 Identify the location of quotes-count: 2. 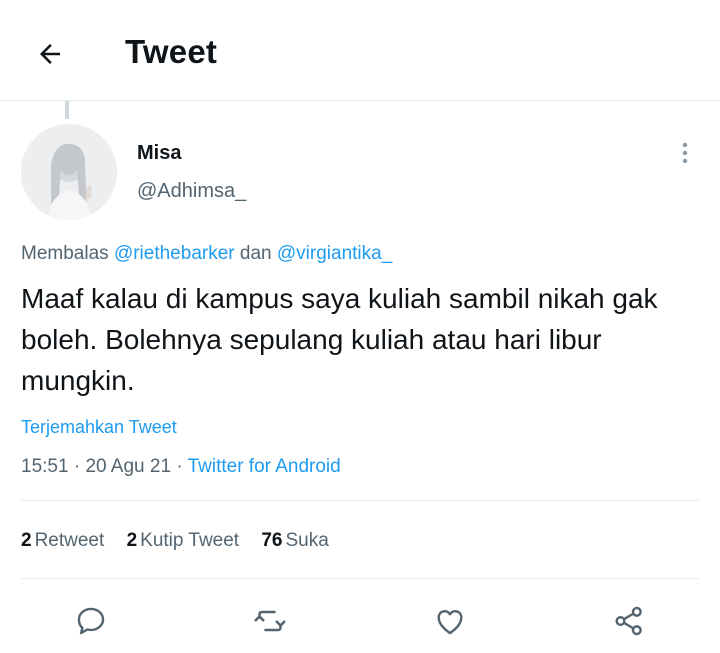
(132, 540).